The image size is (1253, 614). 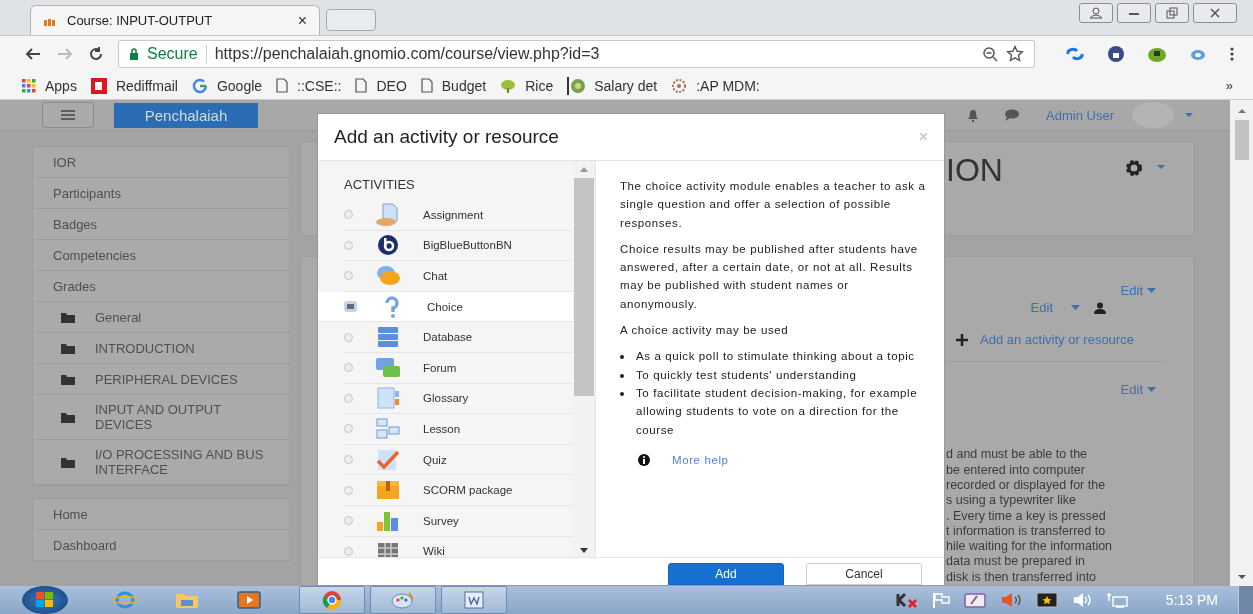 What do you see at coordinates (906, 600) in the screenshot?
I see `antivirus-icon` at bounding box center [906, 600].